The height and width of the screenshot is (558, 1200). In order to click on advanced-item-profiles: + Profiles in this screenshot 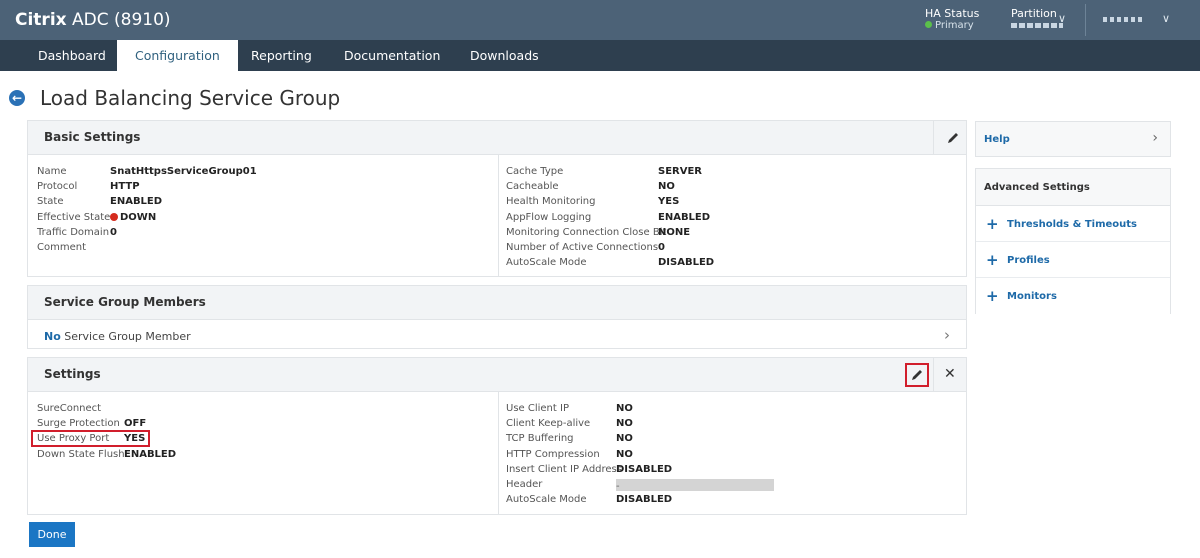, I will do `click(1073, 260)`.